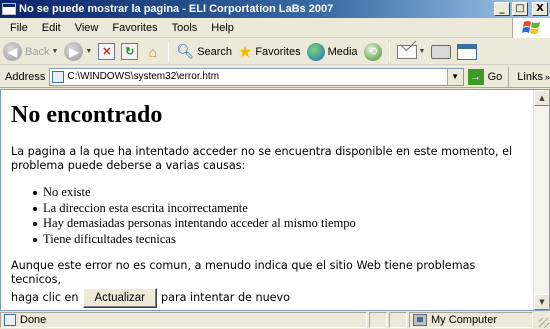 This screenshot has height=329, width=550. What do you see at coordinates (420, 320) in the screenshot?
I see `computer-icon` at bounding box center [420, 320].